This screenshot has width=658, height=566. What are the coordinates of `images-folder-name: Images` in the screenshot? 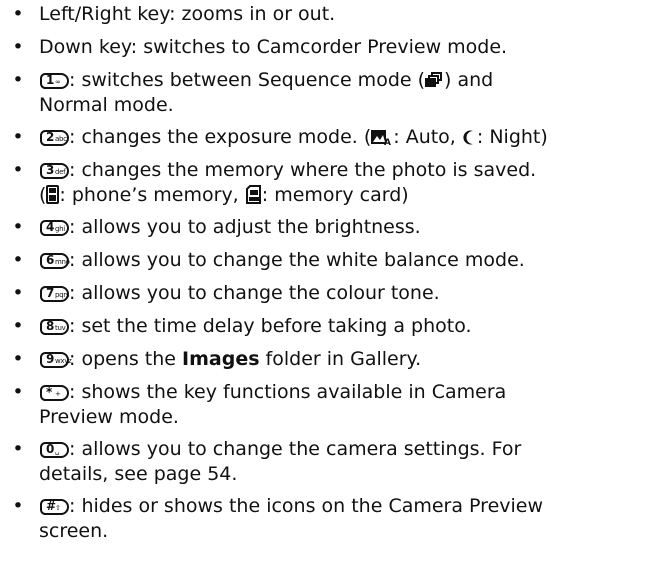 It's located at (221, 359).